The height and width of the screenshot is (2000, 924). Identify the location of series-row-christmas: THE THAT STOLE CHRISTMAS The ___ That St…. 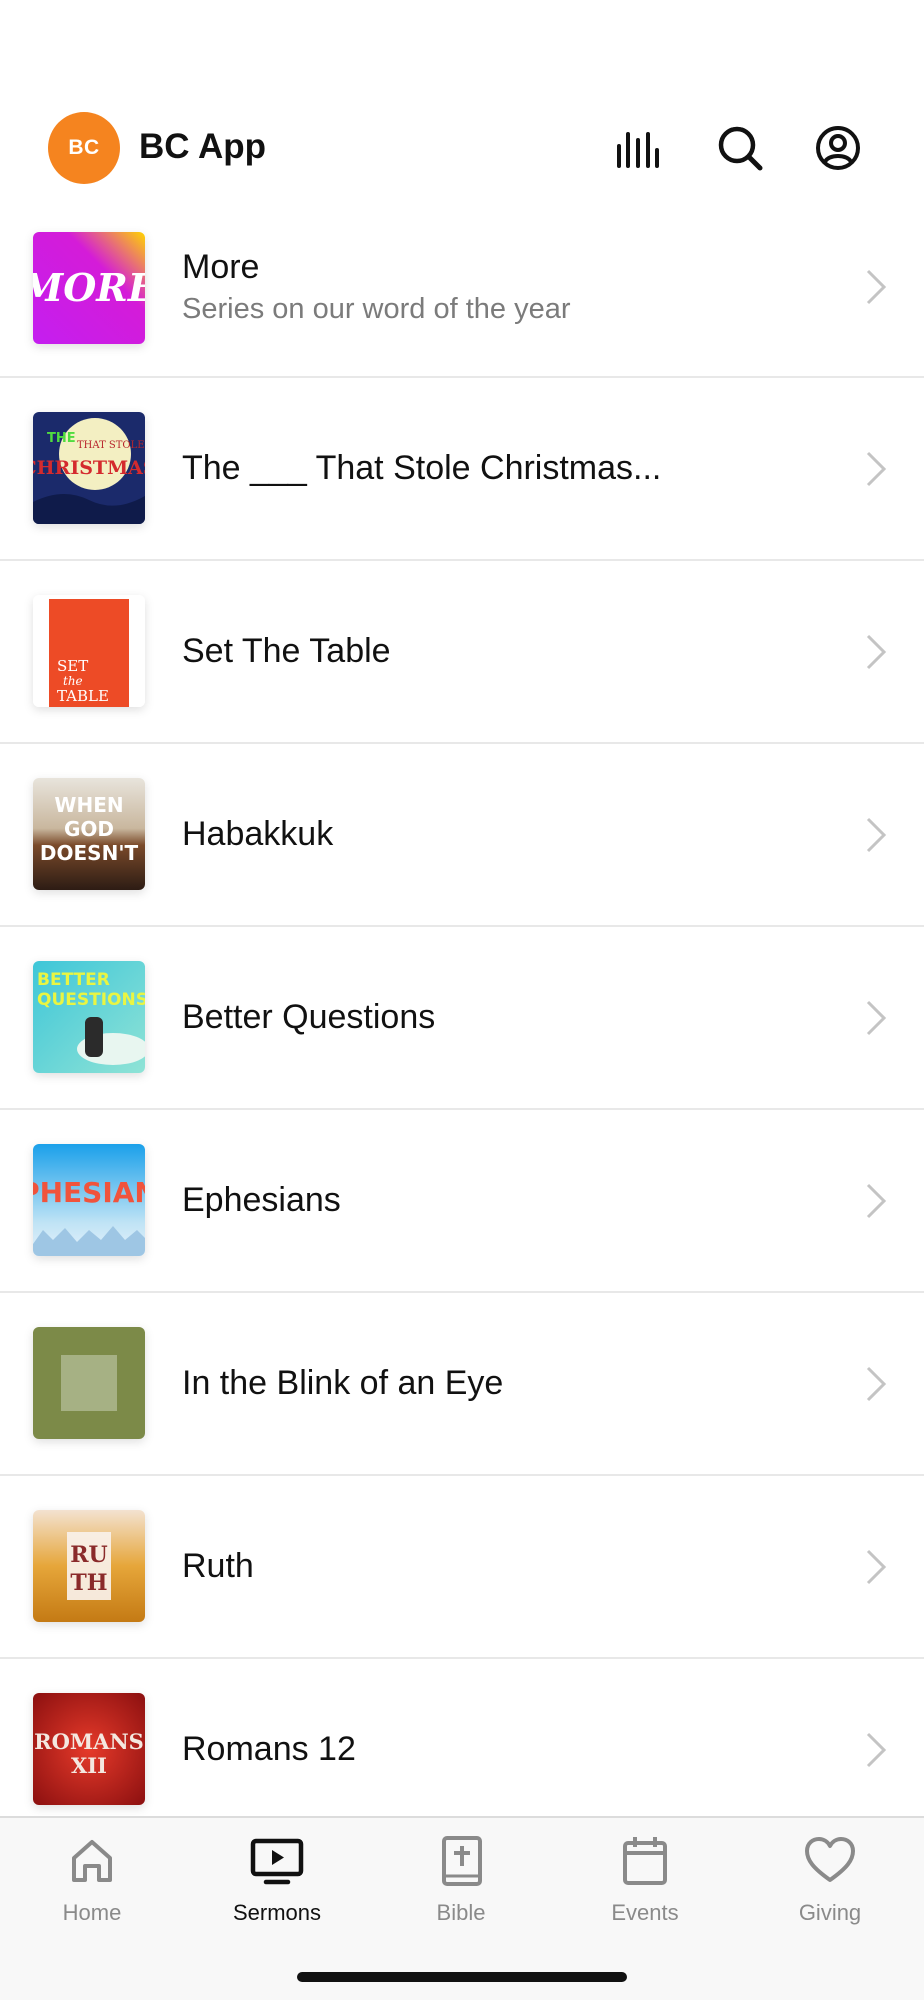
(462, 469).